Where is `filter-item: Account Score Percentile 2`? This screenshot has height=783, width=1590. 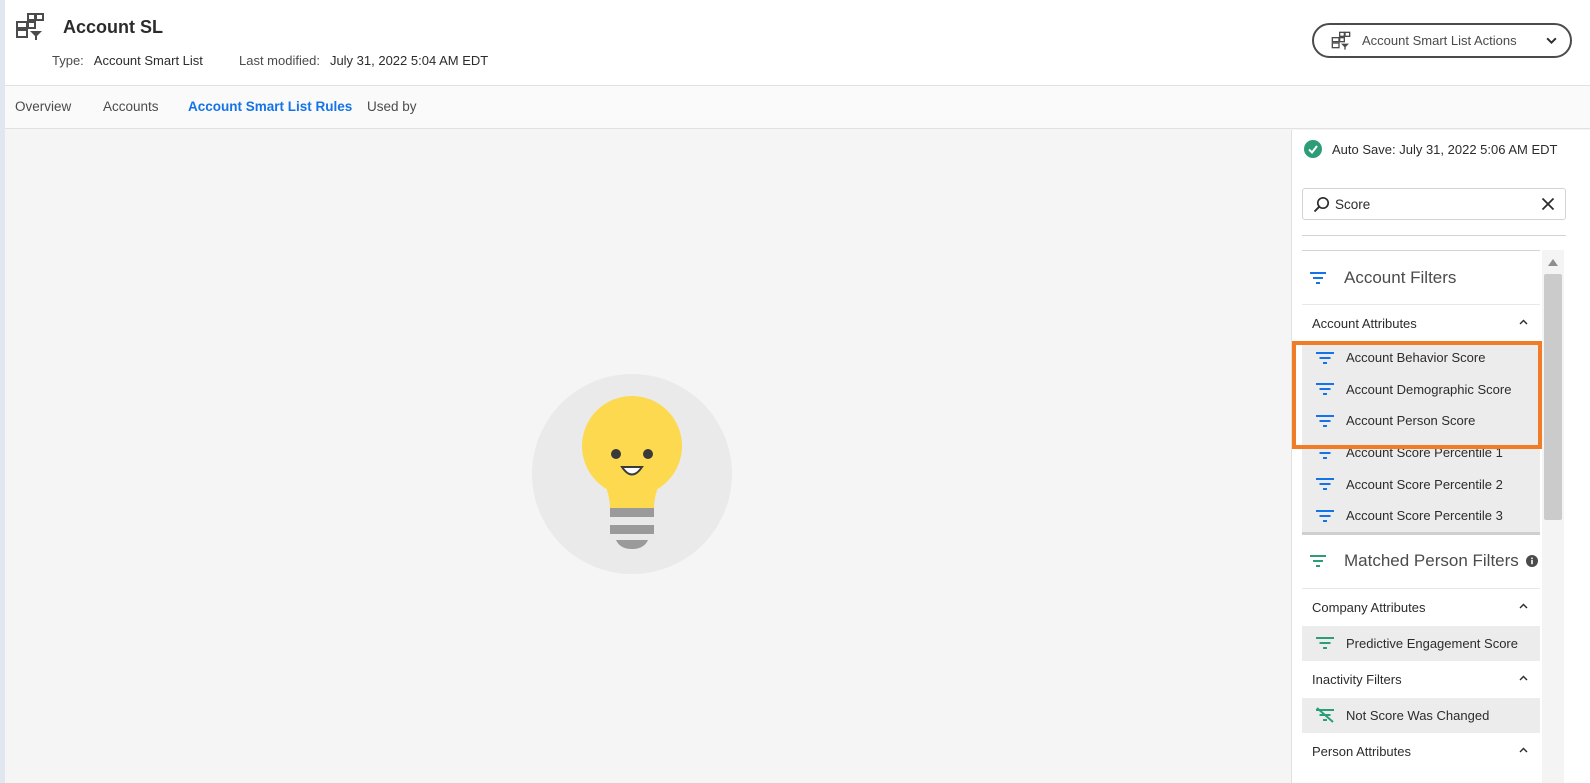 filter-item: Account Score Percentile 2 is located at coordinates (1421, 484).